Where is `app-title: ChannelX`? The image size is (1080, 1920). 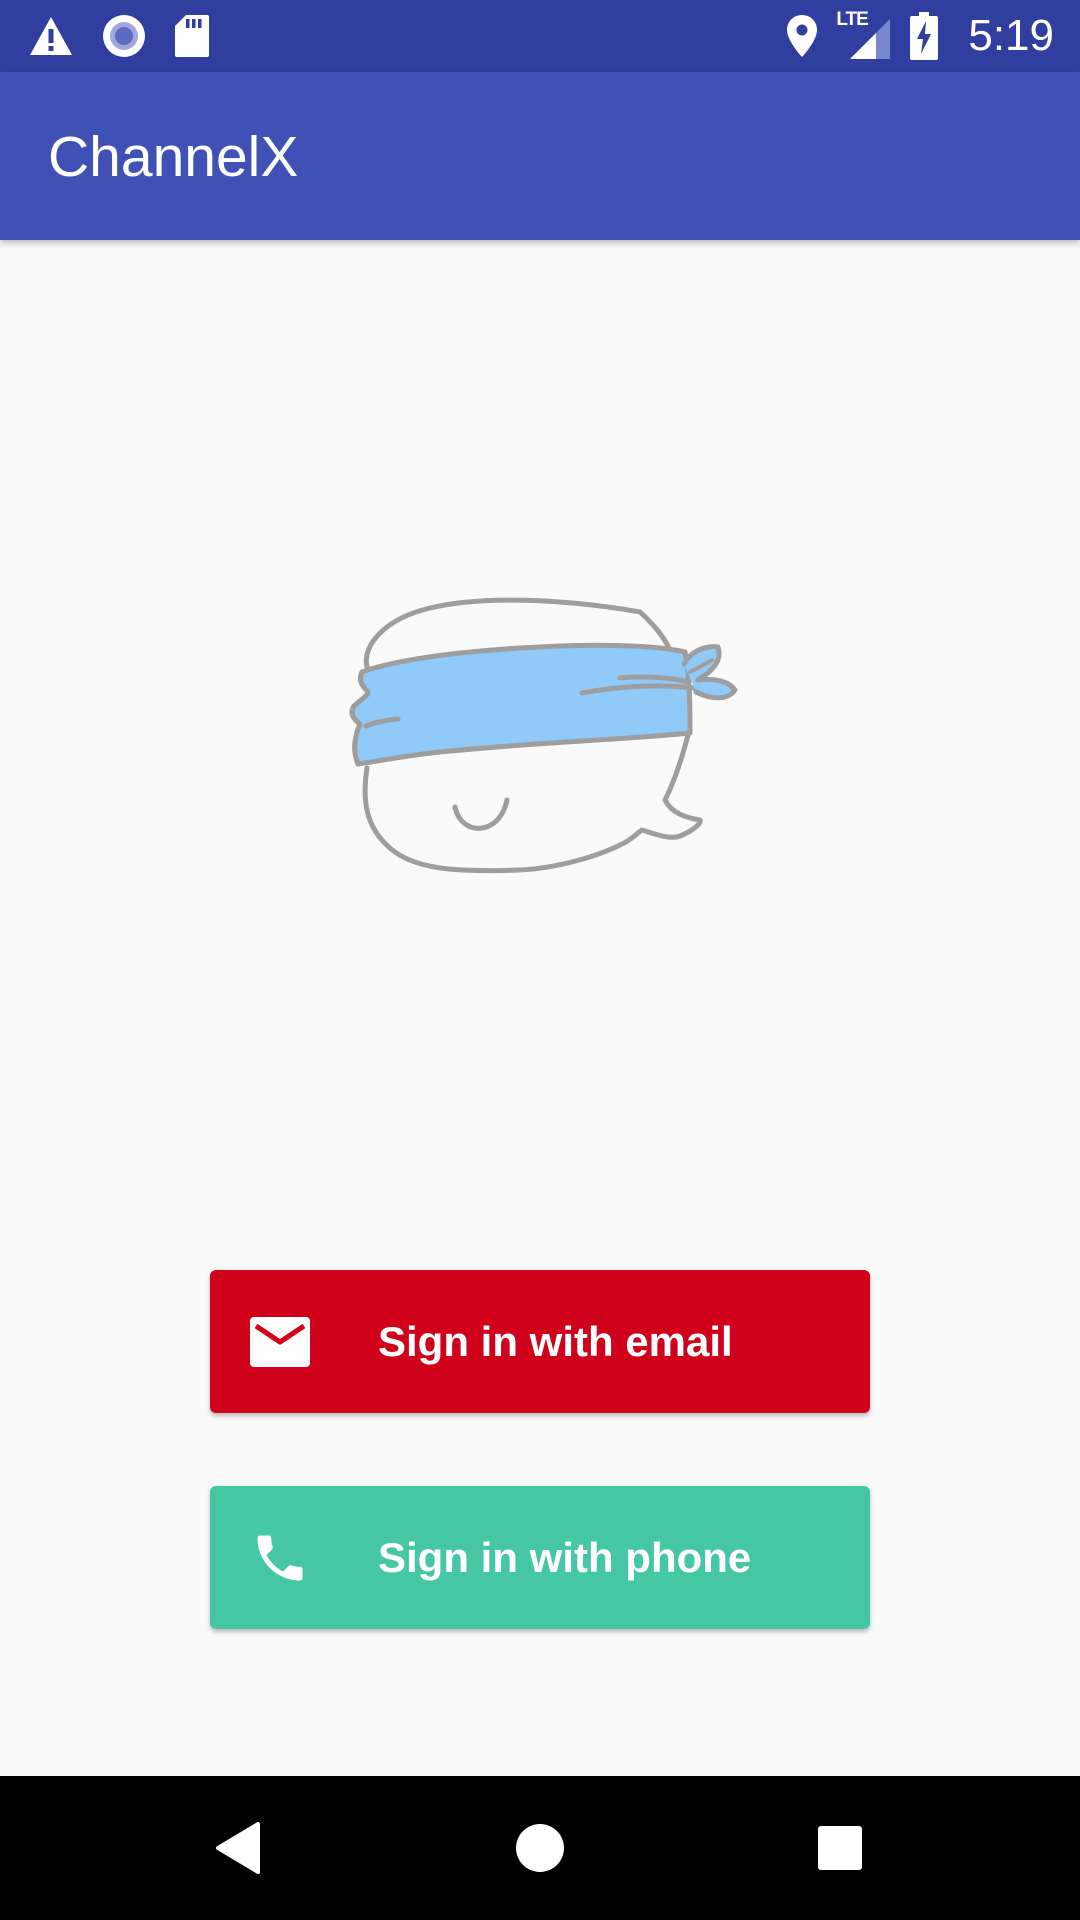
app-title: ChannelX is located at coordinates (173, 157).